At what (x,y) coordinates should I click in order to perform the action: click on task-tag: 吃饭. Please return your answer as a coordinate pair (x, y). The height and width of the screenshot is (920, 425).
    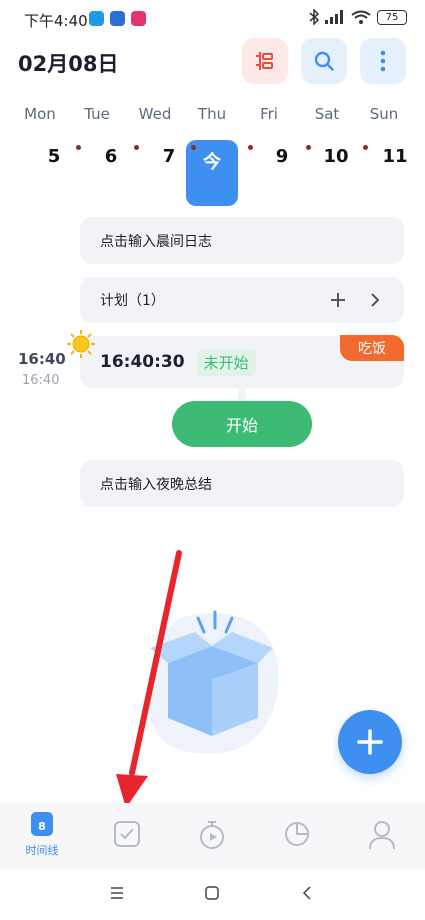
    Looking at the image, I should click on (372, 348).